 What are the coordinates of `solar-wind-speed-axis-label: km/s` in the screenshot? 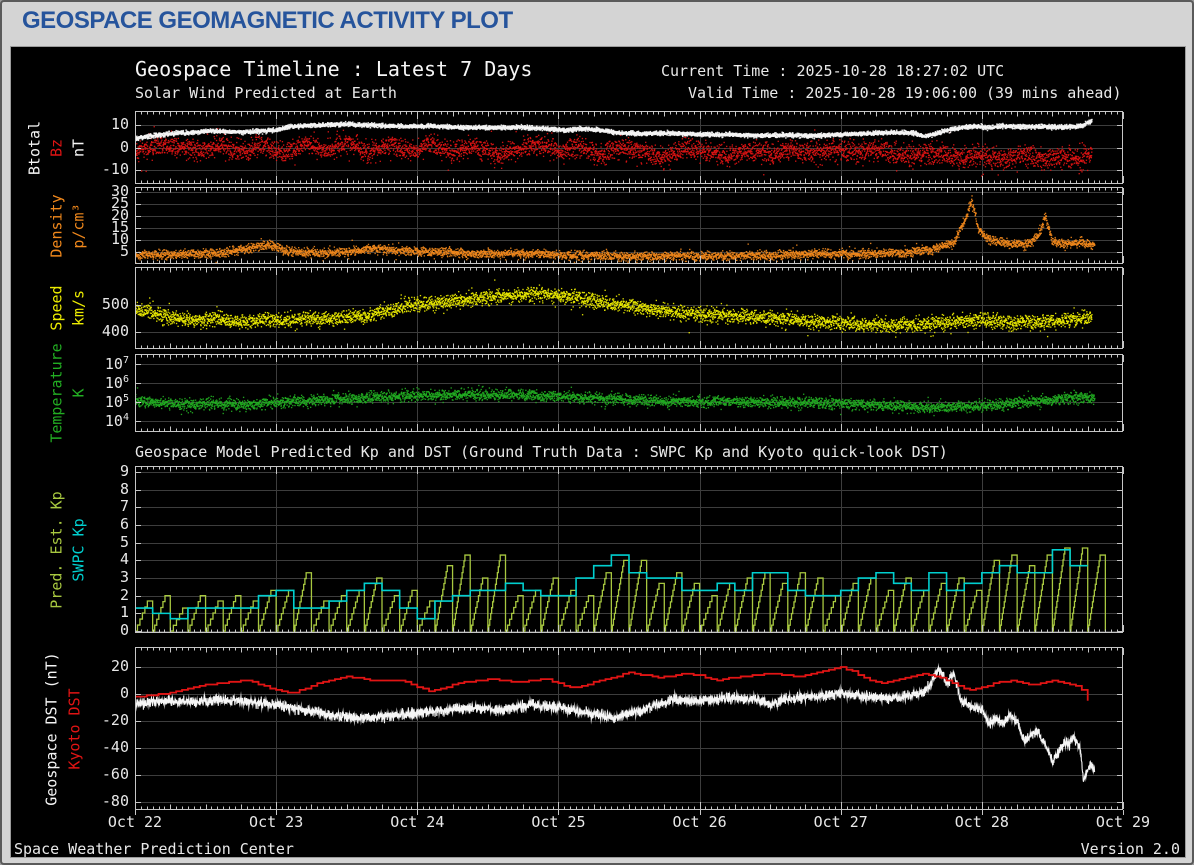 It's located at (78, 308).